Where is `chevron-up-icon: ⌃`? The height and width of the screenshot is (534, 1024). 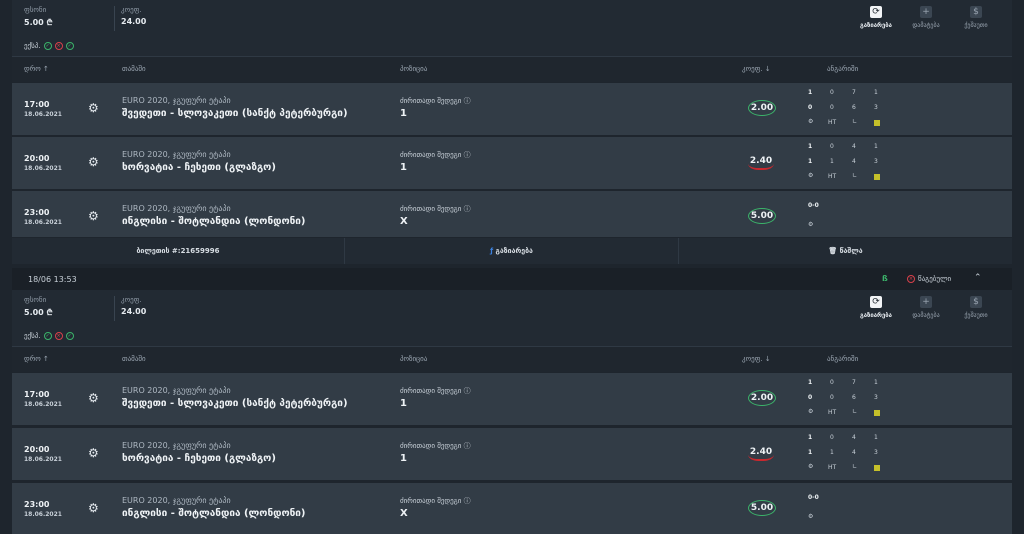
chevron-up-icon: ⌃ is located at coordinates (978, 278).